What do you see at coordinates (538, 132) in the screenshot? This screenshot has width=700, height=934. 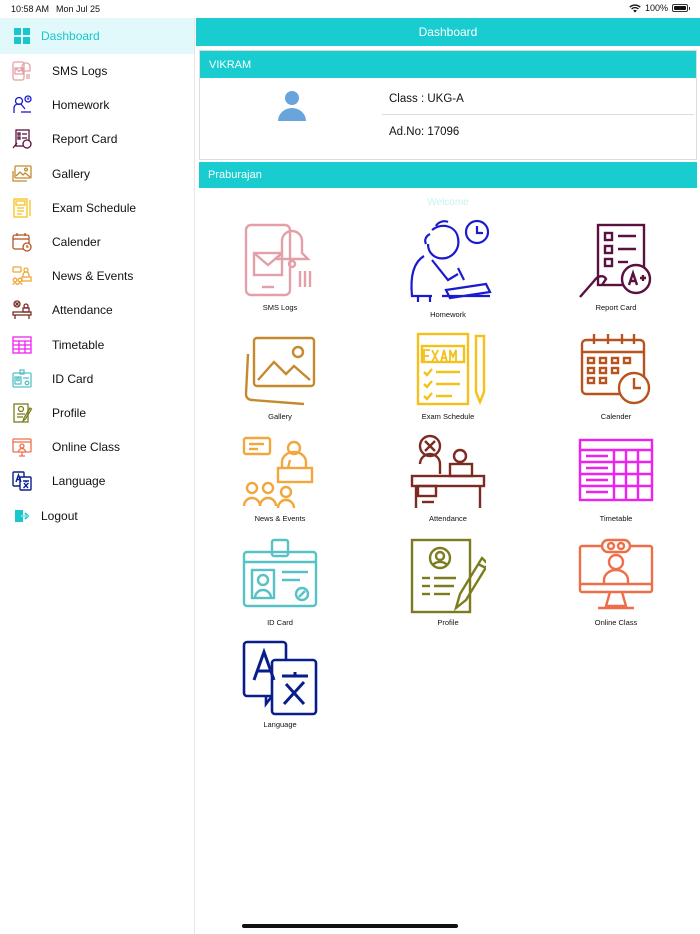 I see `student-adno: Ad.No: 17096` at bounding box center [538, 132].